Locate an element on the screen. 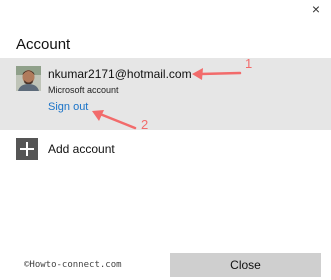  avatar is located at coordinates (28, 78).